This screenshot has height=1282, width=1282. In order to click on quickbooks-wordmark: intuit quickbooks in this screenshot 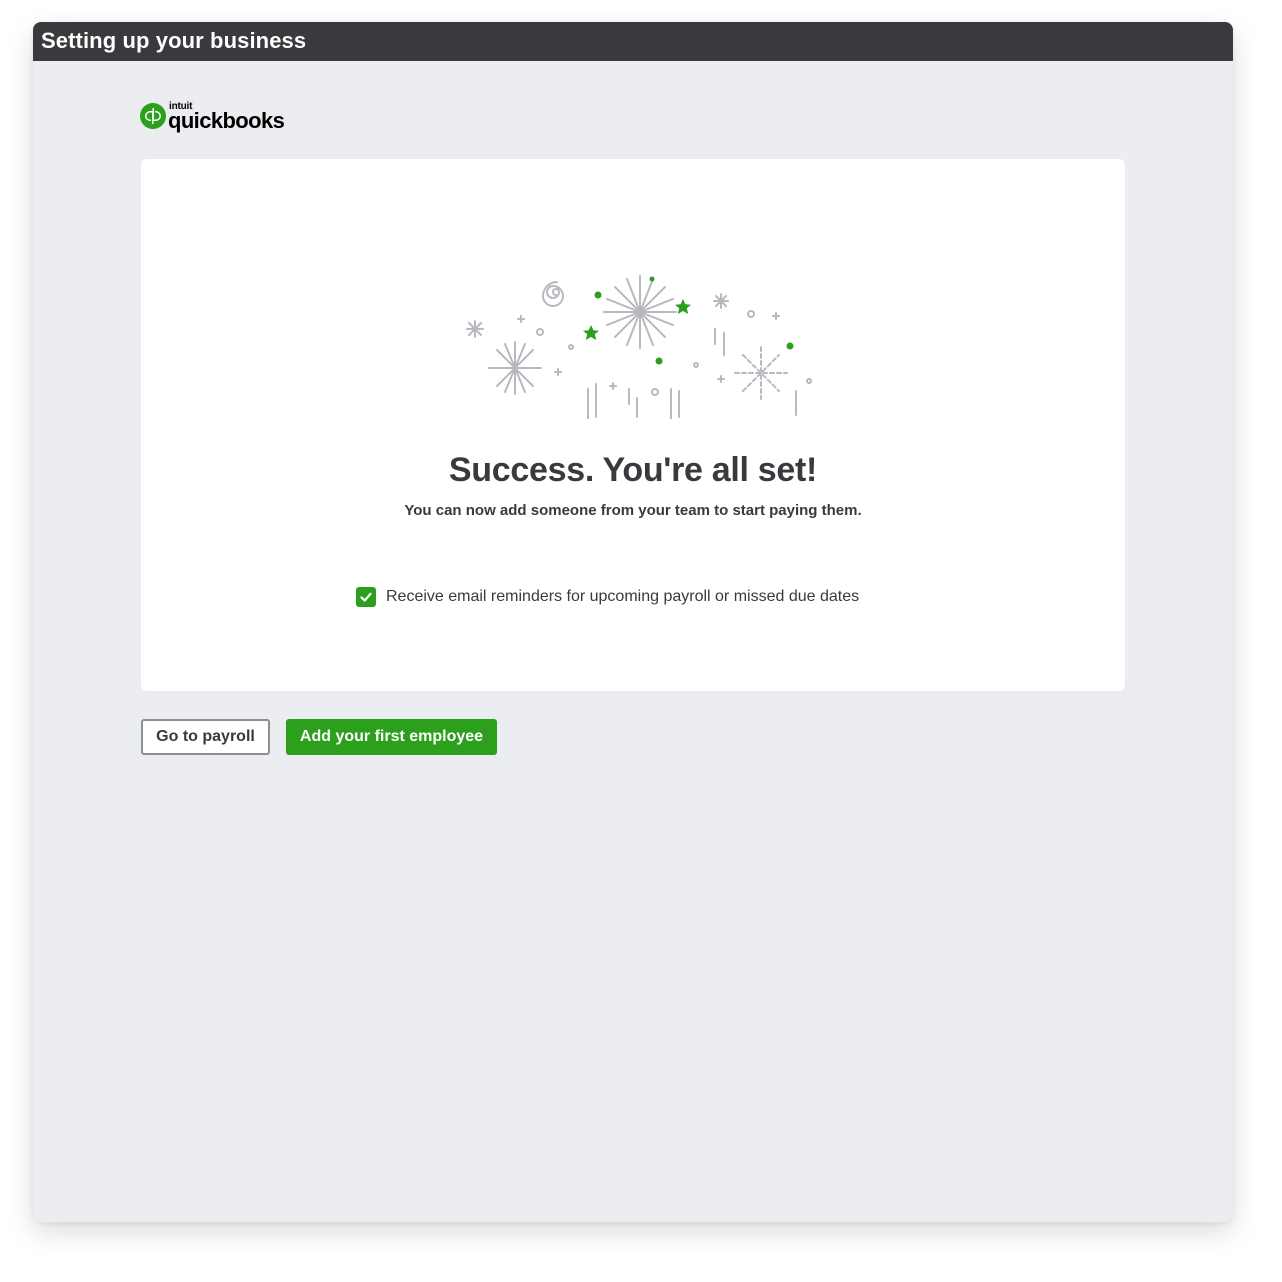, I will do `click(233, 116)`.